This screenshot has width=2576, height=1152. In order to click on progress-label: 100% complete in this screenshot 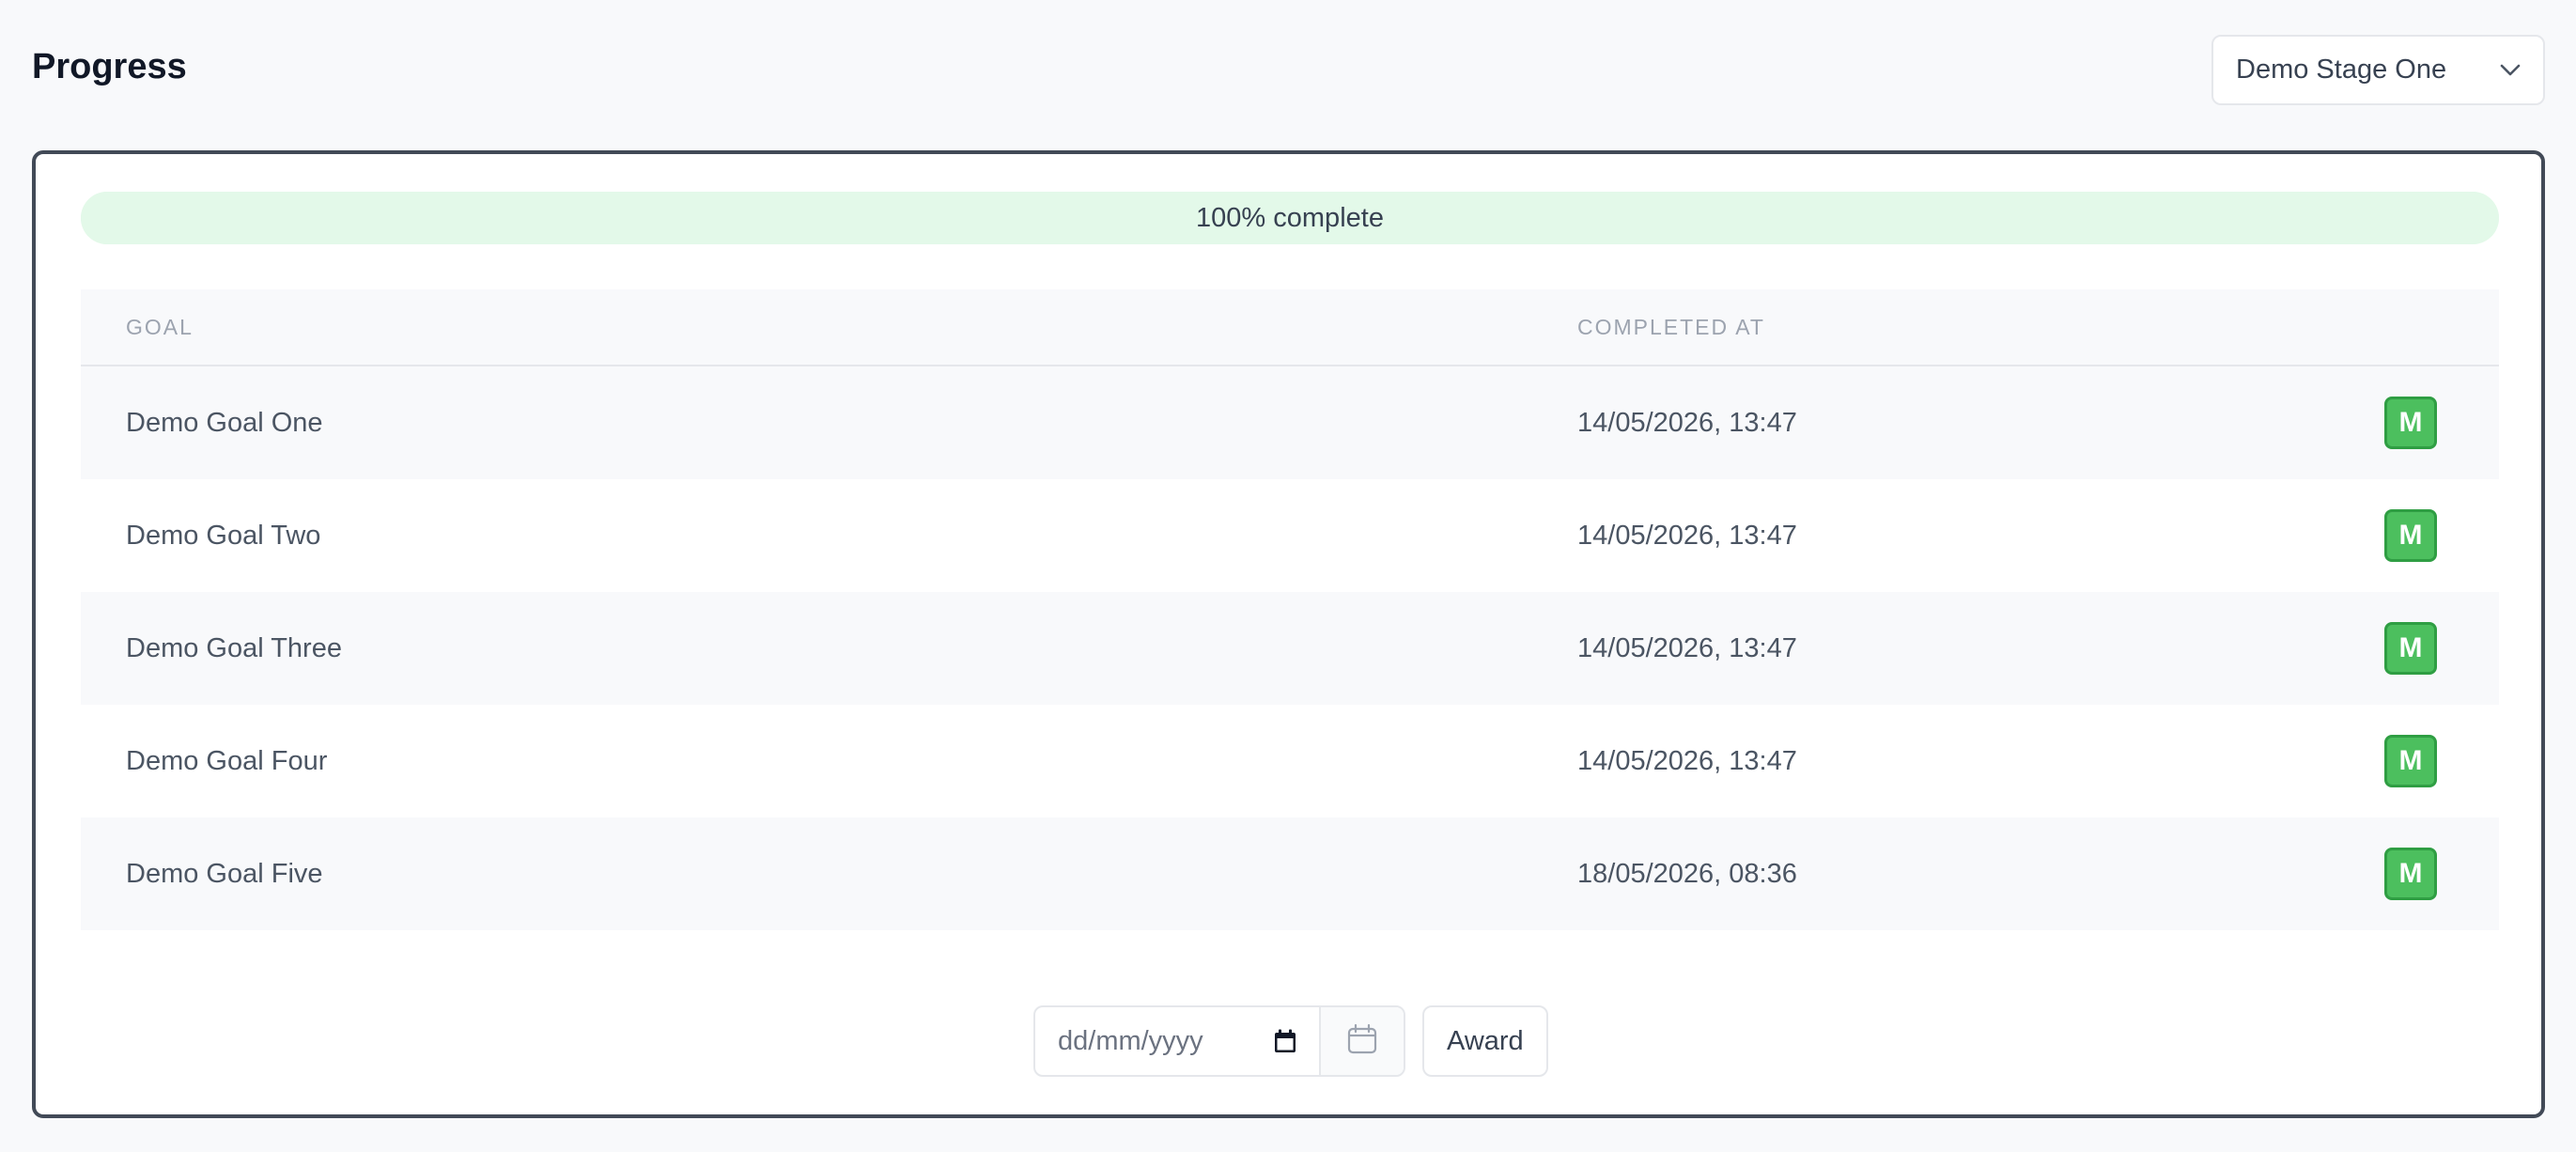, I will do `click(1290, 218)`.